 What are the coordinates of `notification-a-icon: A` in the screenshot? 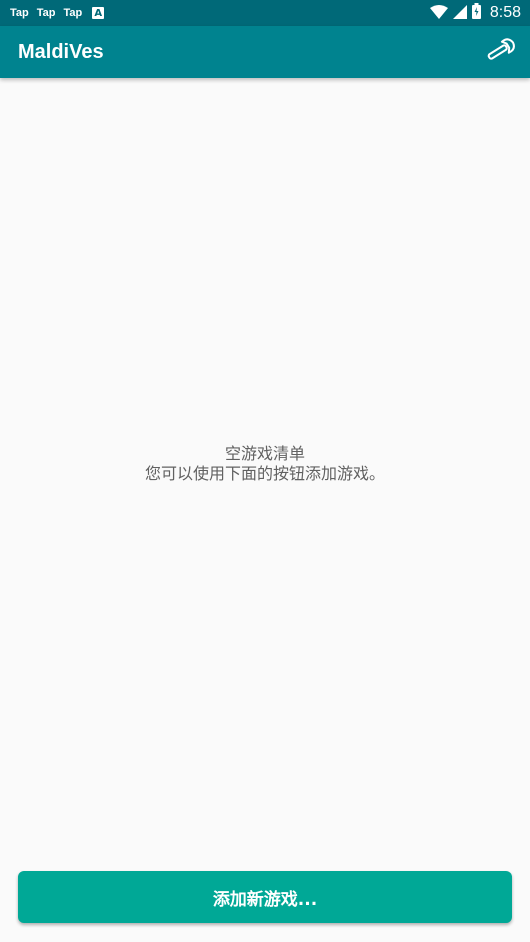 It's located at (98, 13).